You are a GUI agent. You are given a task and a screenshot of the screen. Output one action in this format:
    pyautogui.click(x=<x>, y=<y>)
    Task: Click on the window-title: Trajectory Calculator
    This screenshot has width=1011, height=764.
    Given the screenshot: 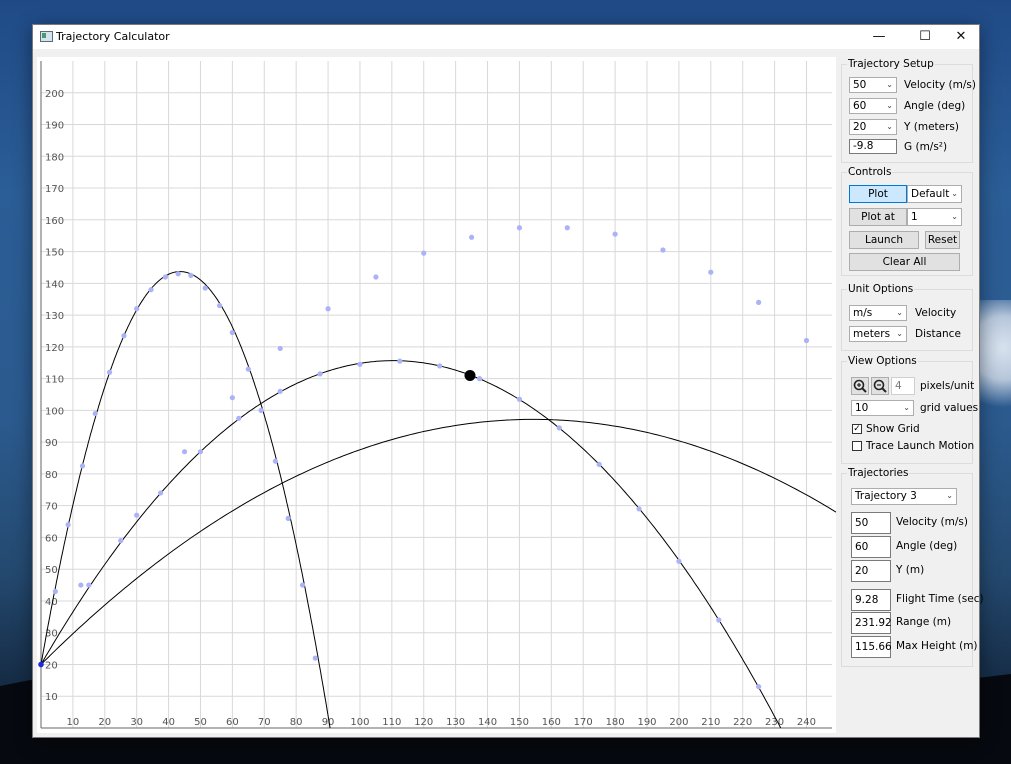 What is the action you would take?
    pyautogui.click(x=113, y=36)
    